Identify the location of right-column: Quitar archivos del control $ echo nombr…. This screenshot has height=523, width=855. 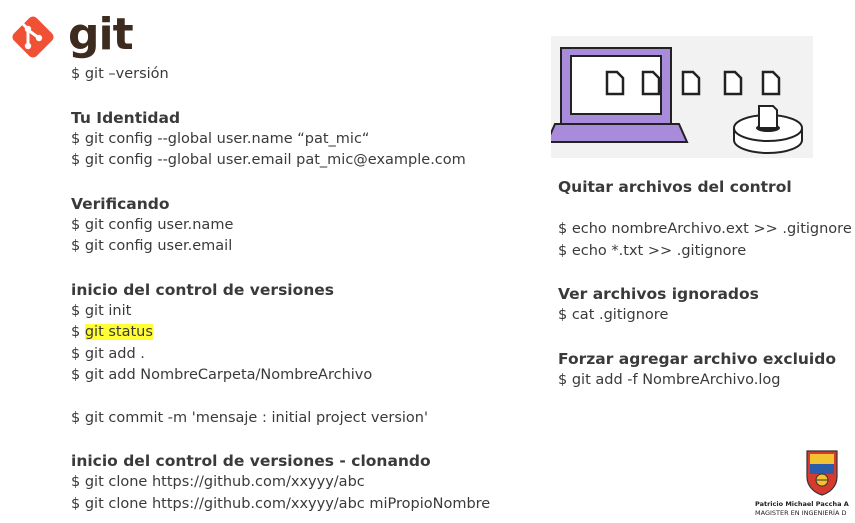
(706, 283).